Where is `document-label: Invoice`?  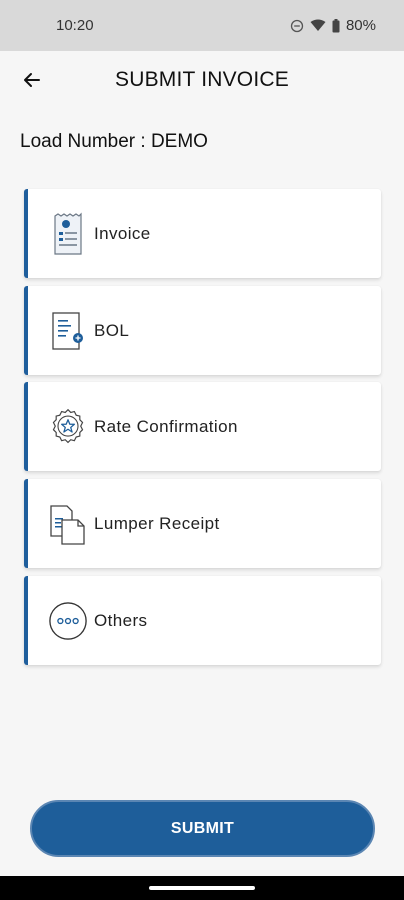
document-label: Invoice is located at coordinates (122, 233).